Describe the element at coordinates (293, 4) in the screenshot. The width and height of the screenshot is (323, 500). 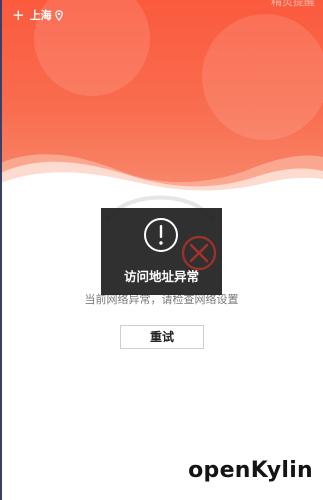
I see `top-right-status-text: 精灵提醒` at that location.